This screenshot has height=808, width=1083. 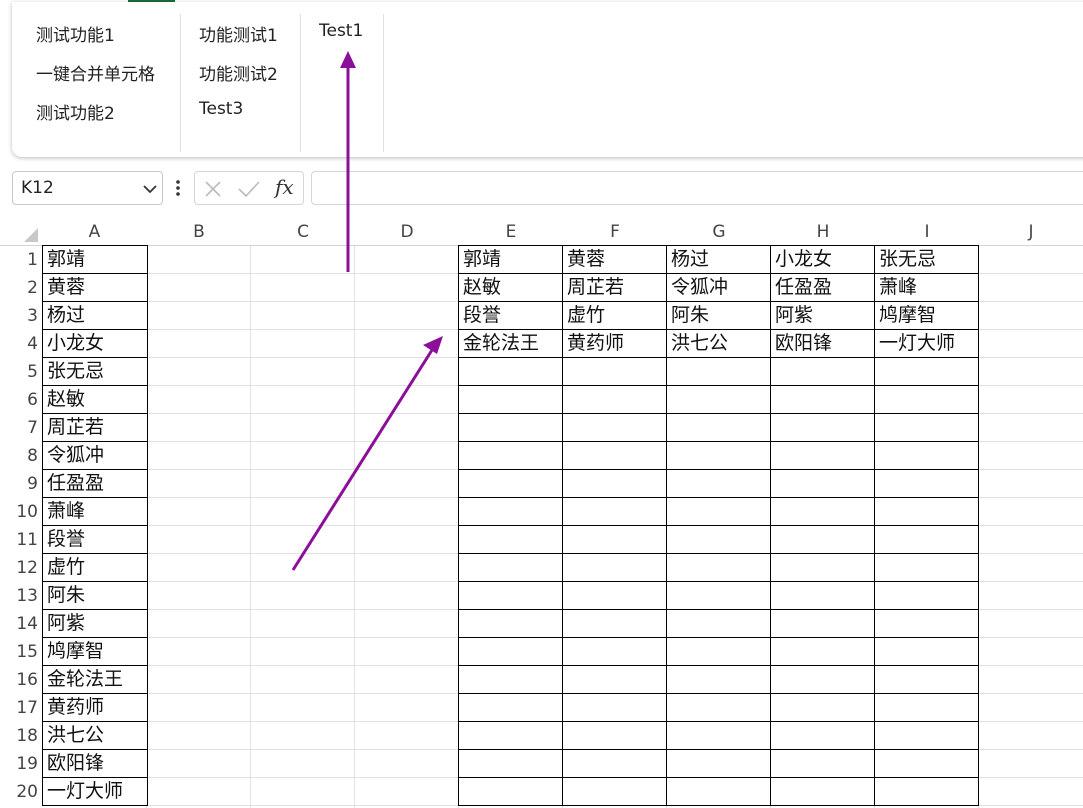 I want to click on cell-I11, so click(x=926, y=539).